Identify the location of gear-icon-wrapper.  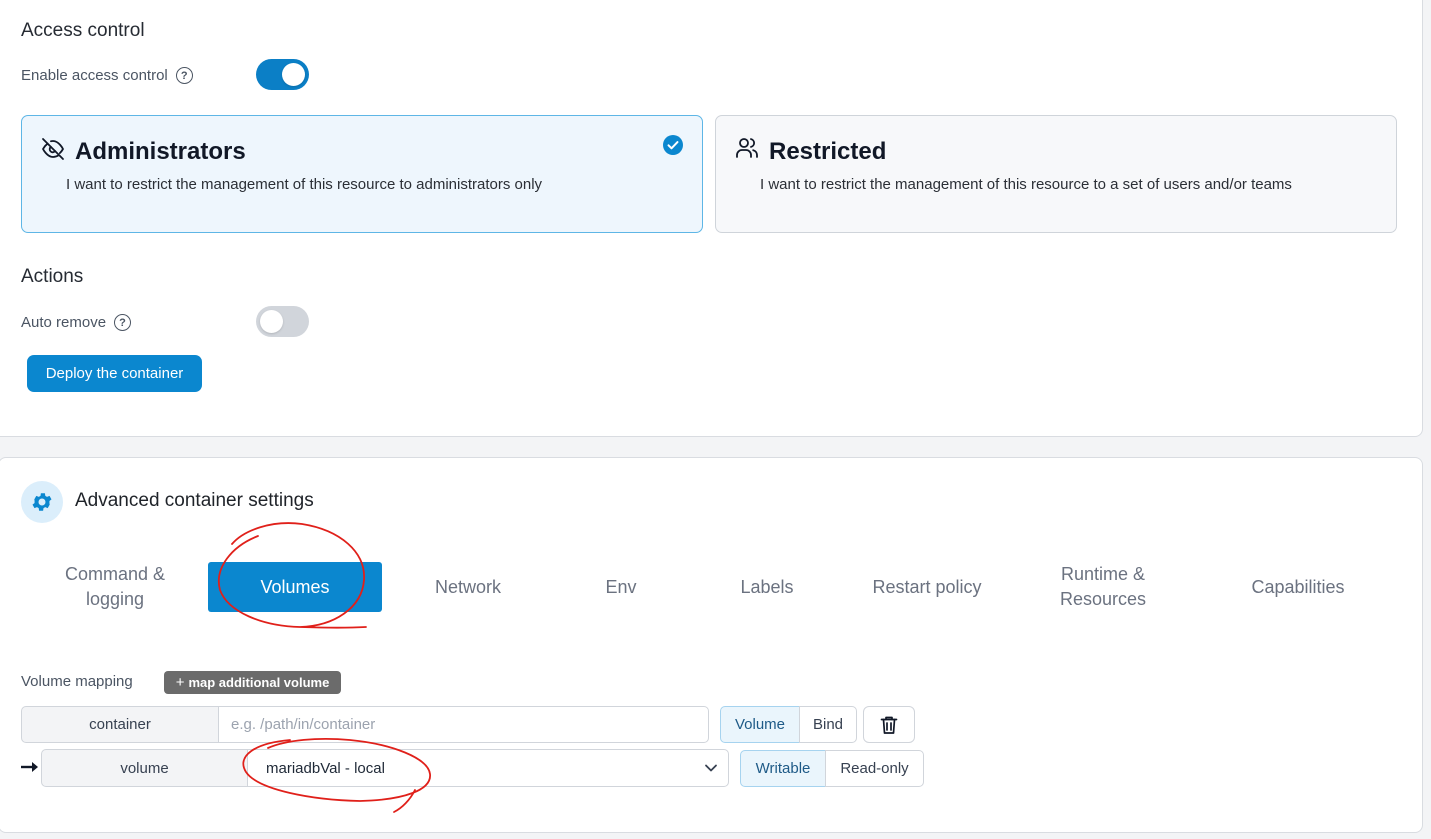
(42, 502).